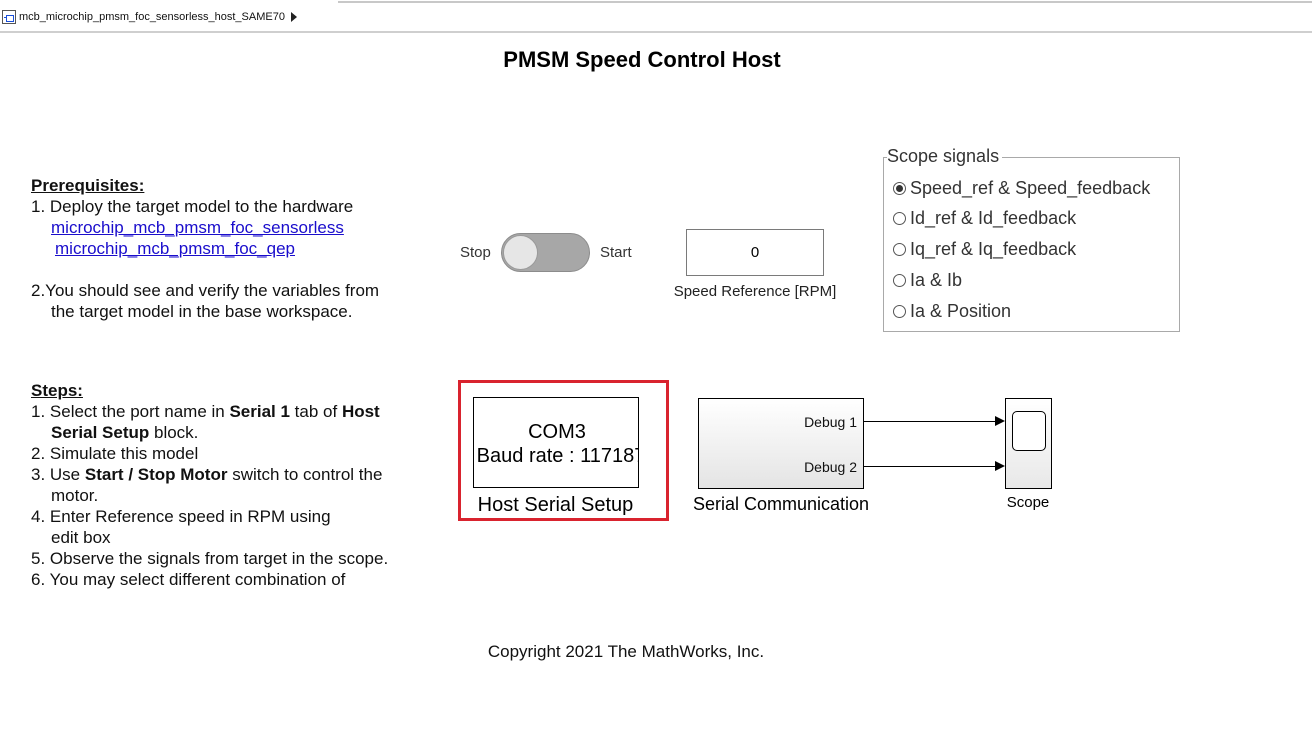 The height and width of the screenshot is (737, 1312). I want to click on steps-heading: Steps:, so click(57, 390).